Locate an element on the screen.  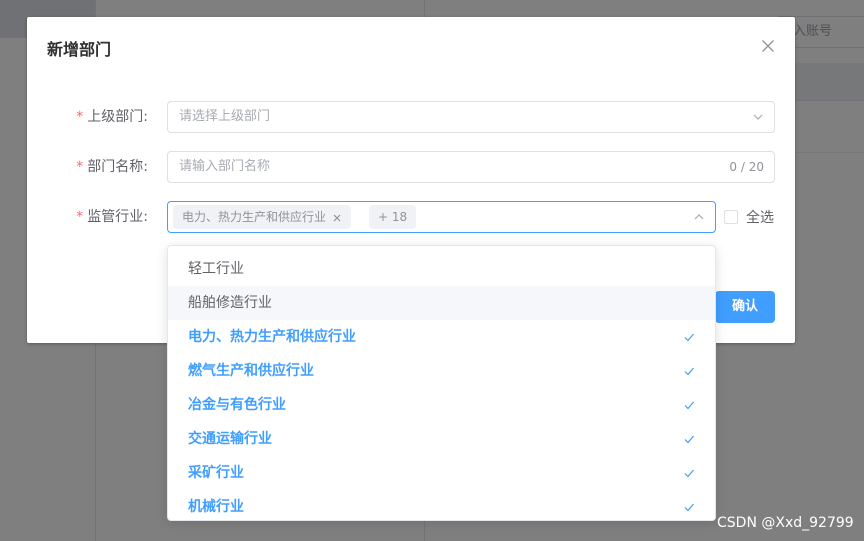
close-icon is located at coordinates (768, 46).